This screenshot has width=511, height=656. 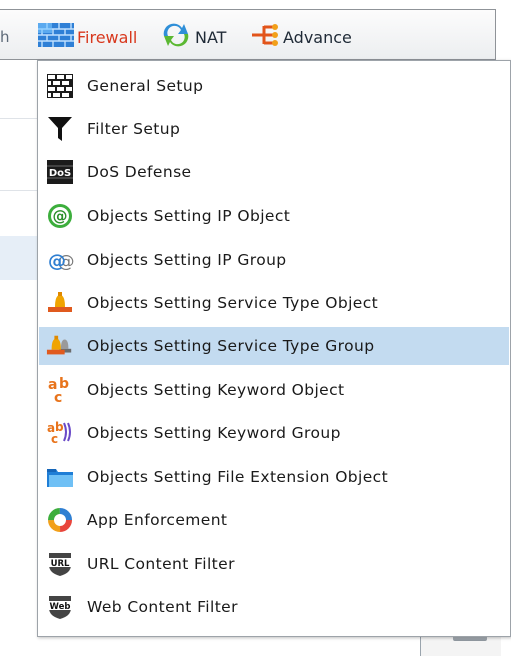 I want to click on toolbar-firewall-label: Firewall, so click(x=107, y=37).